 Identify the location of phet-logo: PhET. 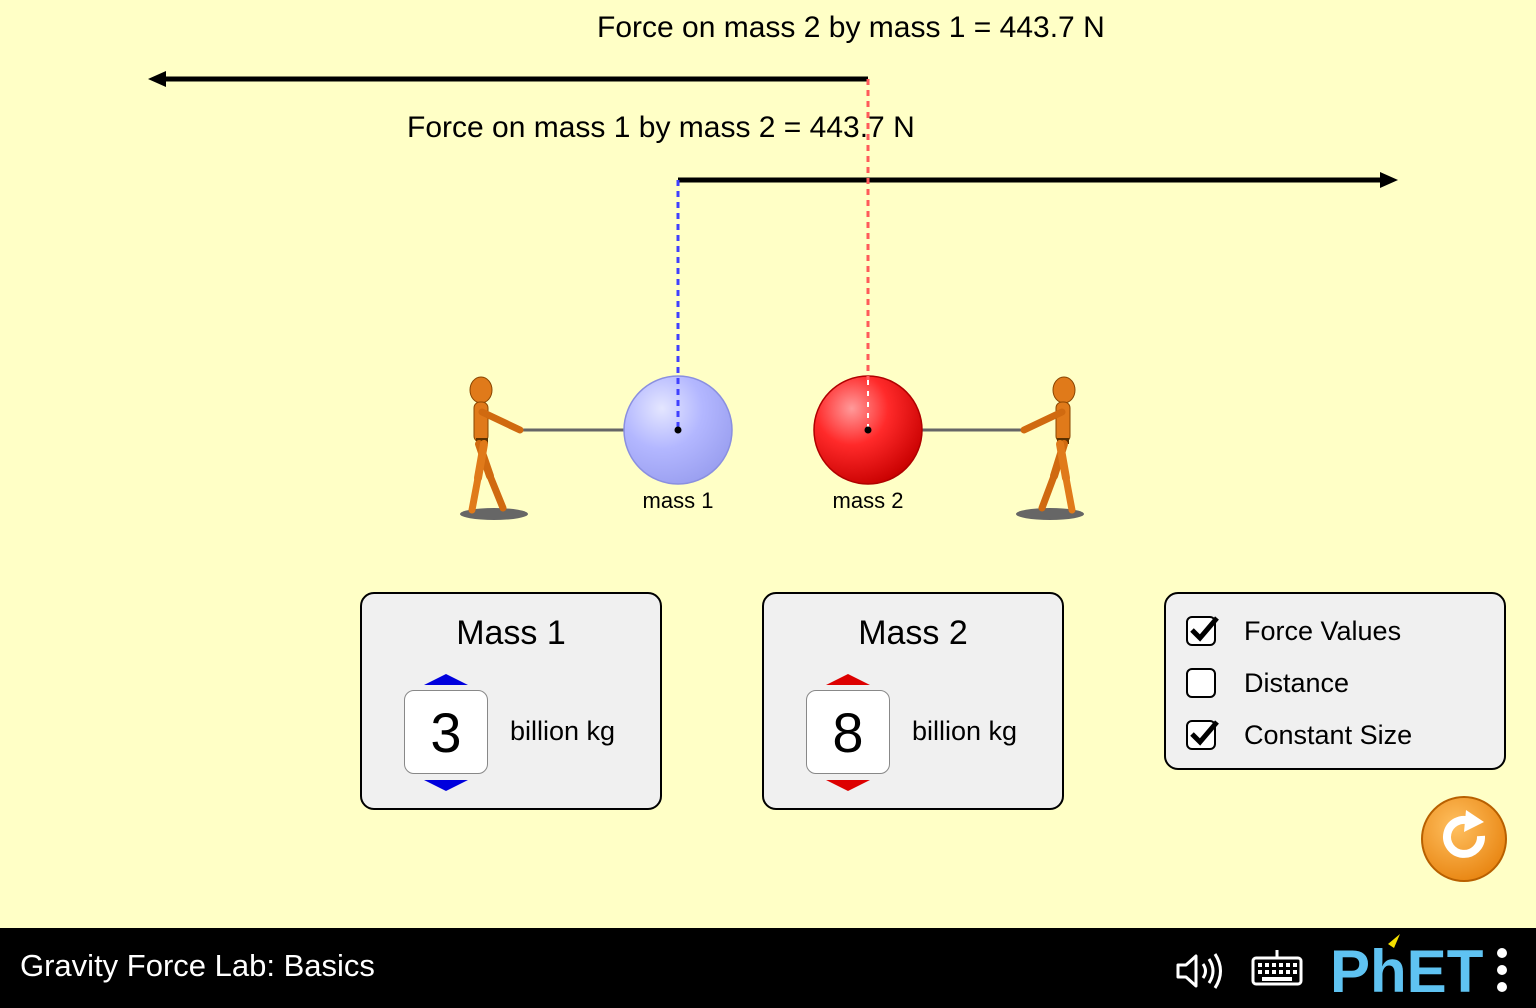
(1408, 966).